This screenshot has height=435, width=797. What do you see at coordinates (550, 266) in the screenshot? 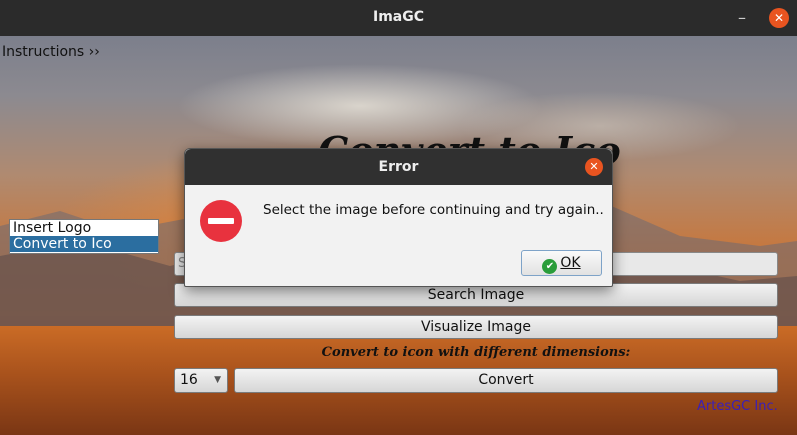
I see `check-icon: ✔` at bounding box center [550, 266].